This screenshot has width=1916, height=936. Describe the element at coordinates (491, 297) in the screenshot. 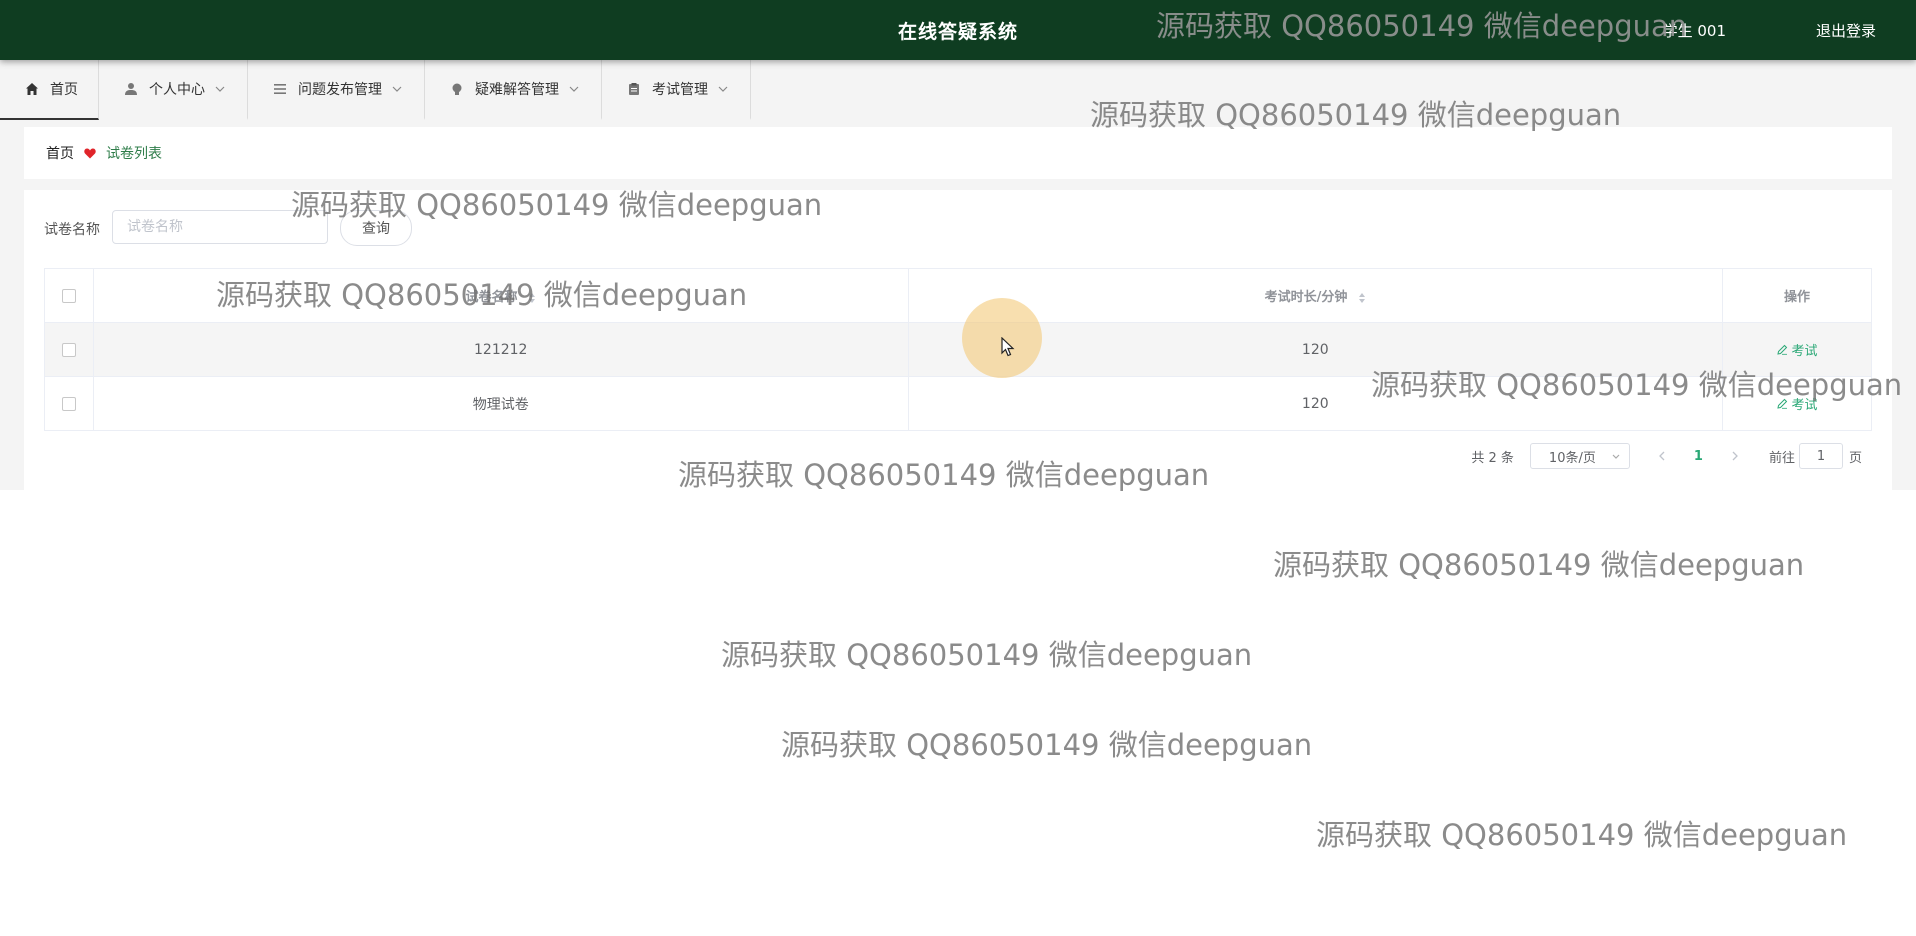

I see `column-label-name: 试卷名称` at that location.